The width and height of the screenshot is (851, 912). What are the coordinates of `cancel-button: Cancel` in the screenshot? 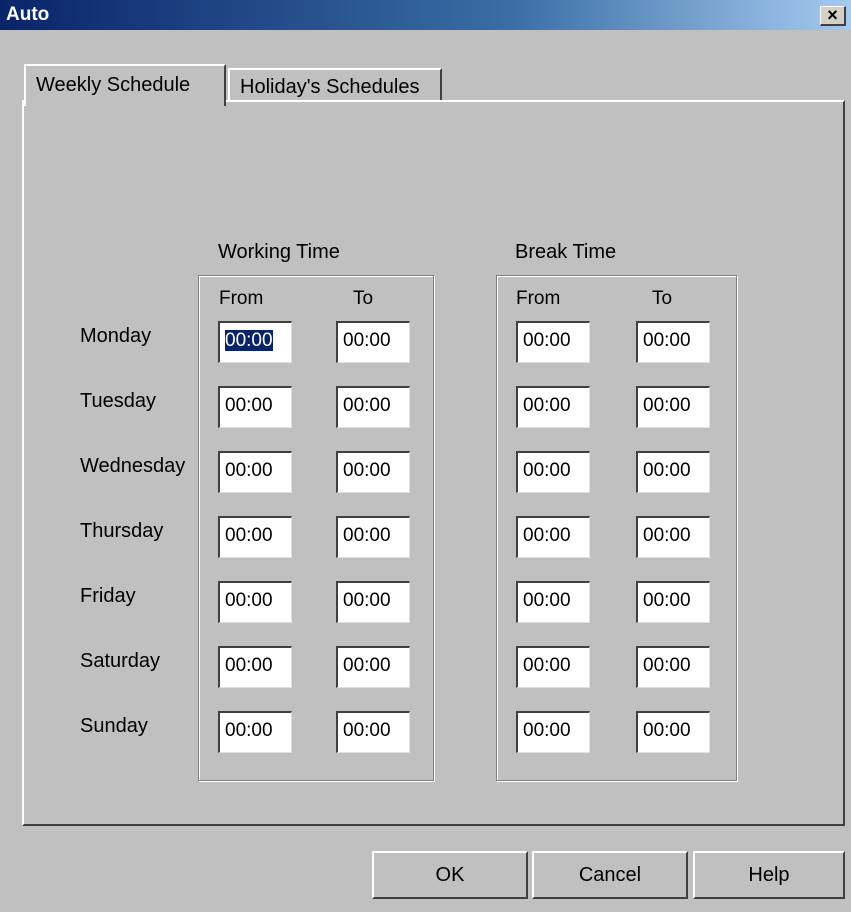 It's located at (610, 875).